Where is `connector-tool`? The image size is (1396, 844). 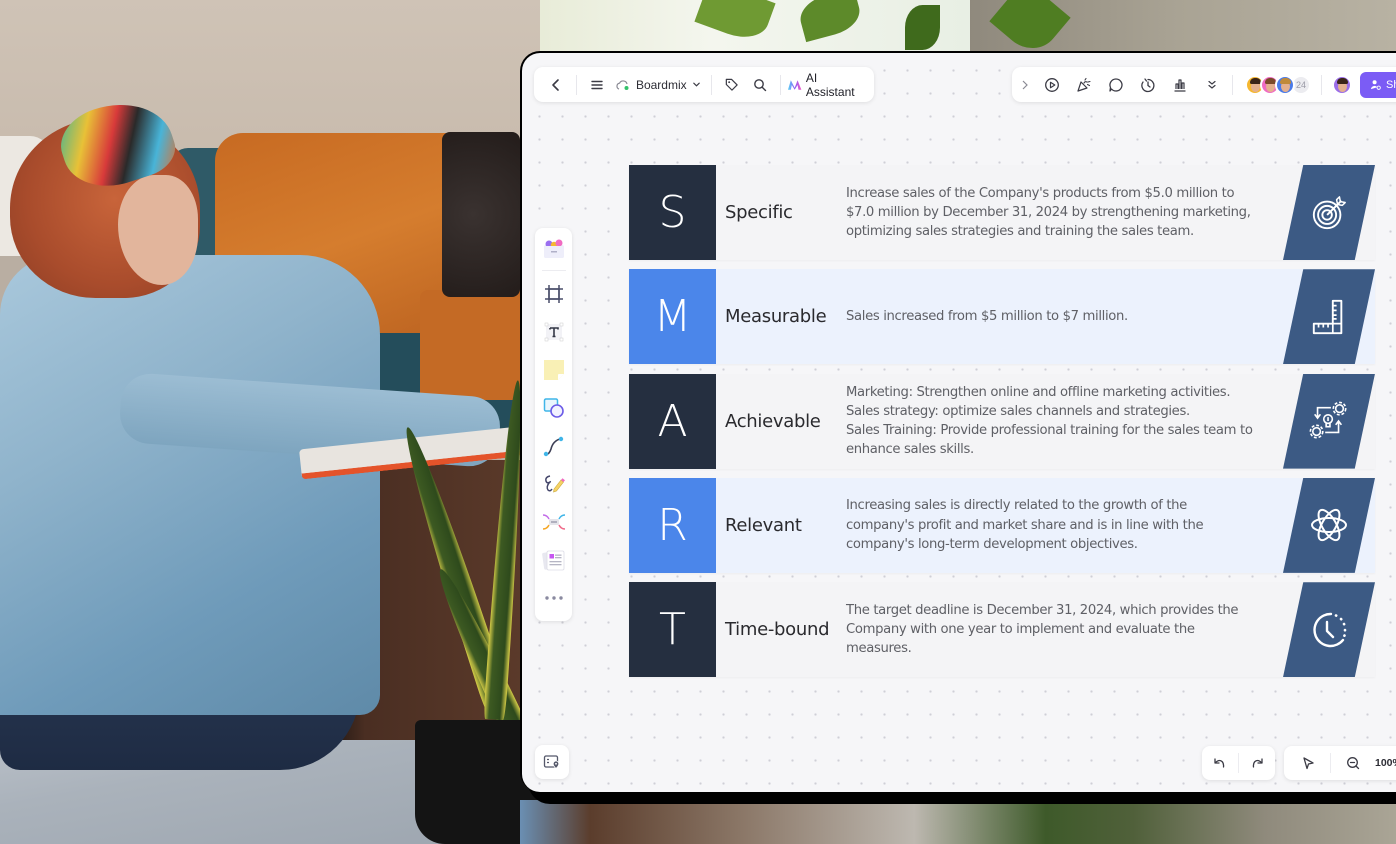 connector-tool is located at coordinates (554, 446).